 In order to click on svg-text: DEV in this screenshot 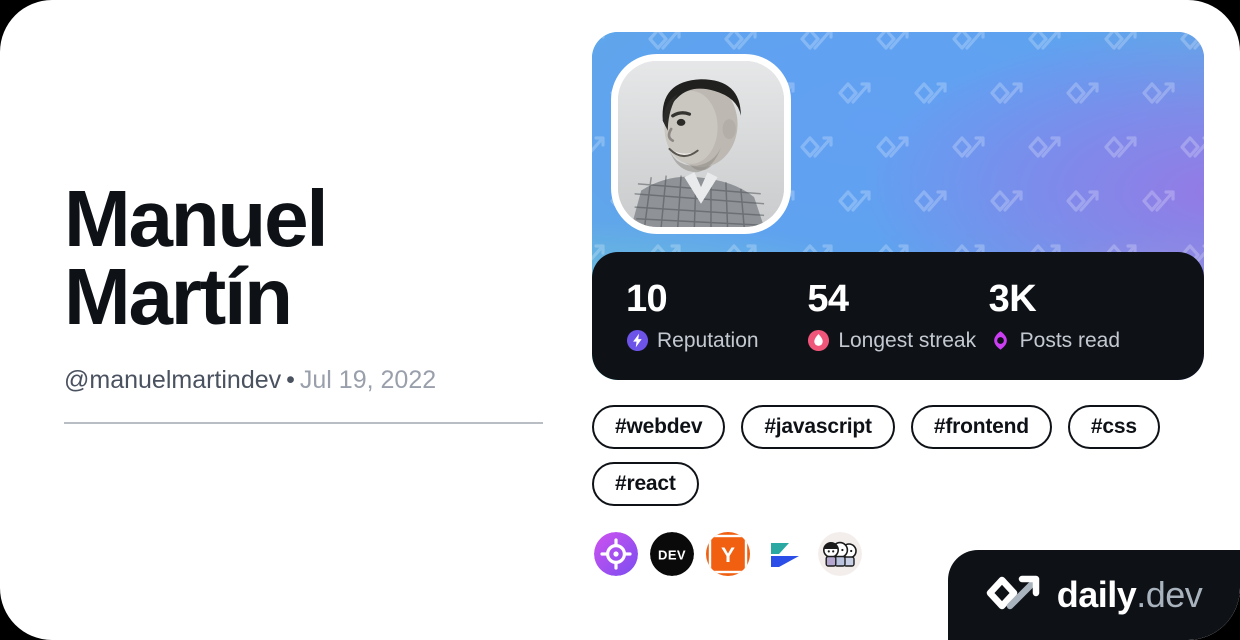, I will do `click(672, 555)`.